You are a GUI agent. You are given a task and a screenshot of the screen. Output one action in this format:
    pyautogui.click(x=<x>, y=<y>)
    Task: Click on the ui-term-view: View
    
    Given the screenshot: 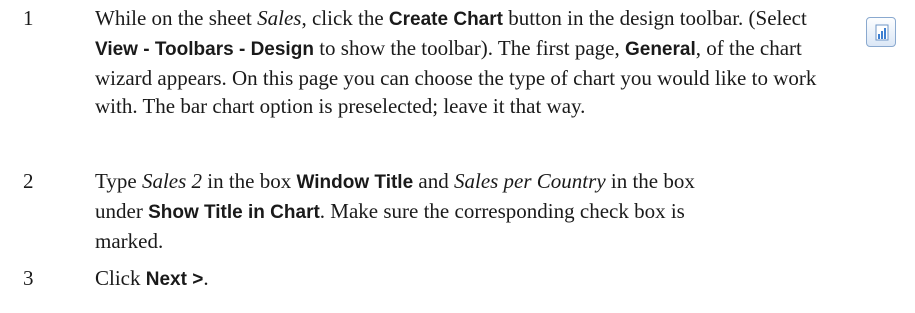 What is the action you would take?
    pyautogui.click(x=116, y=49)
    